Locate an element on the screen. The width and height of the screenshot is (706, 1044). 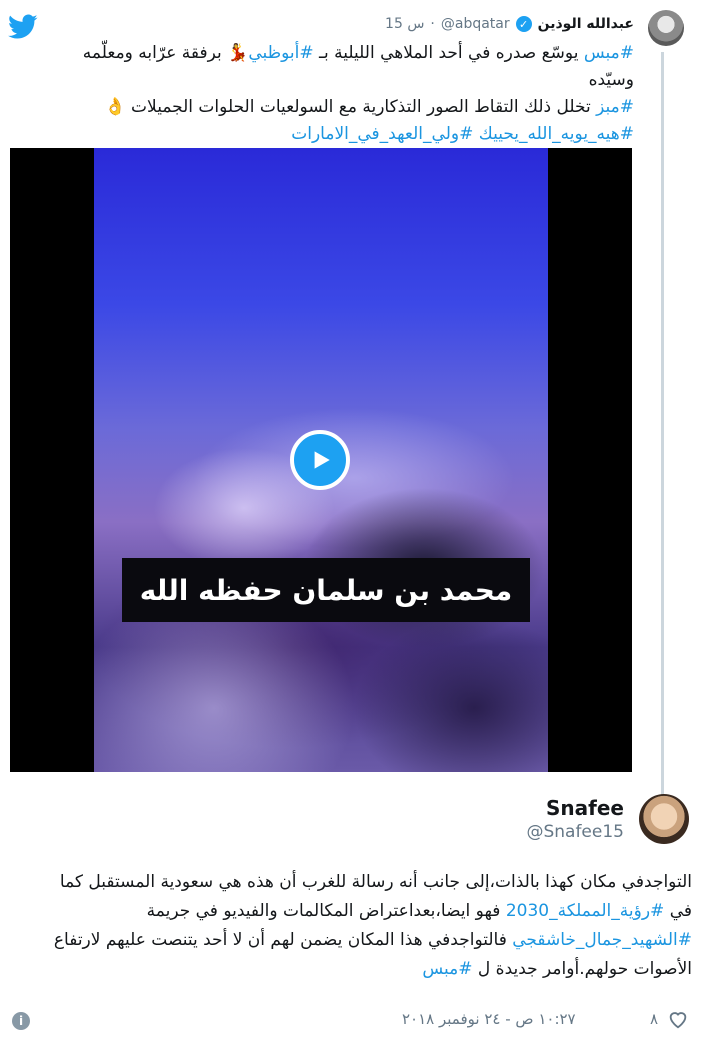
hashtag-link: #الشهيد_جمال_خاشقجي is located at coordinates (602, 940).